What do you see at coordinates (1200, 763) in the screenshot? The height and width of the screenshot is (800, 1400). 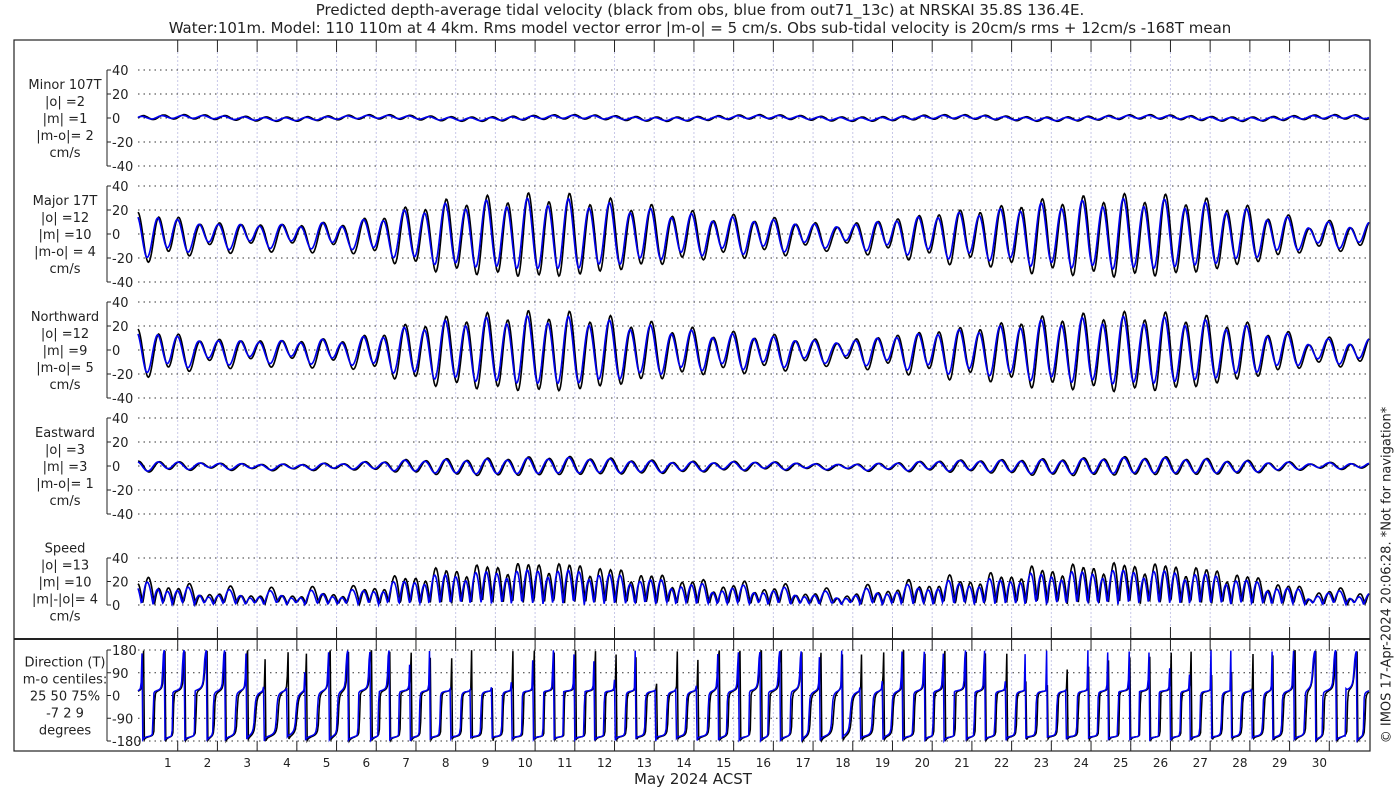 I see `x-tick-label: 27` at bounding box center [1200, 763].